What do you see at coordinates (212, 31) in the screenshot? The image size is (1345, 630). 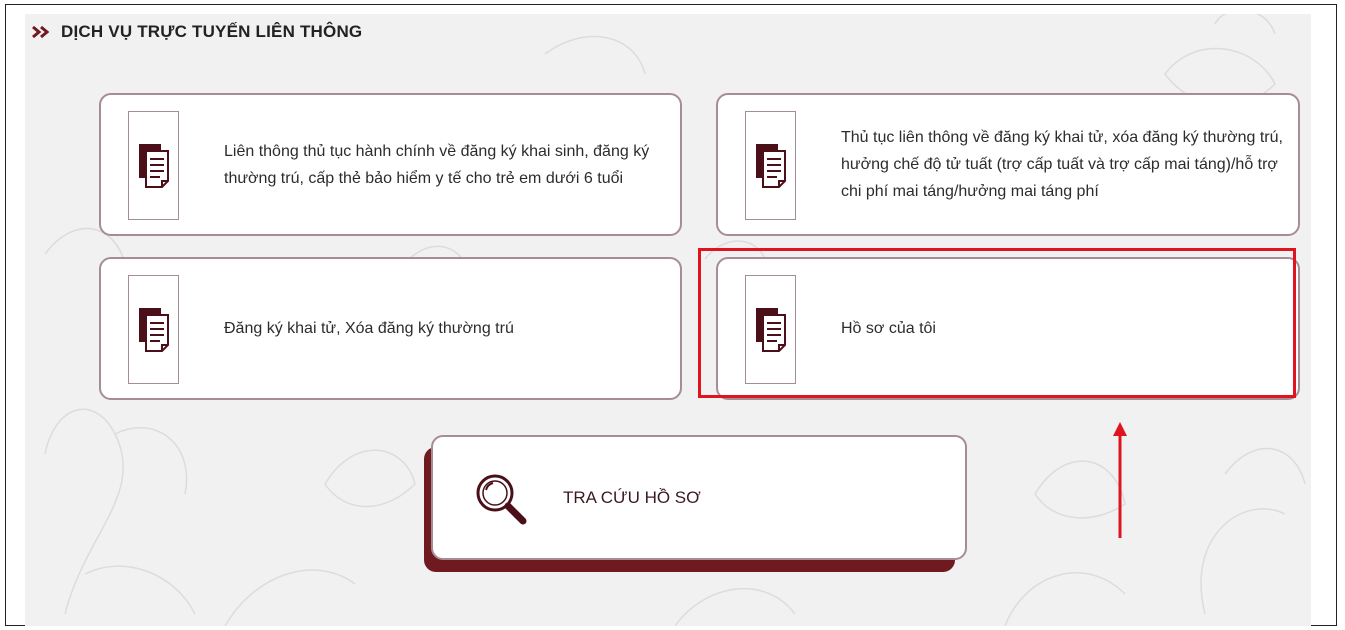 I see `section-title-text: DỊCH VỤ TRỰC TUYẾN LIÊN THÔNG` at bounding box center [212, 31].